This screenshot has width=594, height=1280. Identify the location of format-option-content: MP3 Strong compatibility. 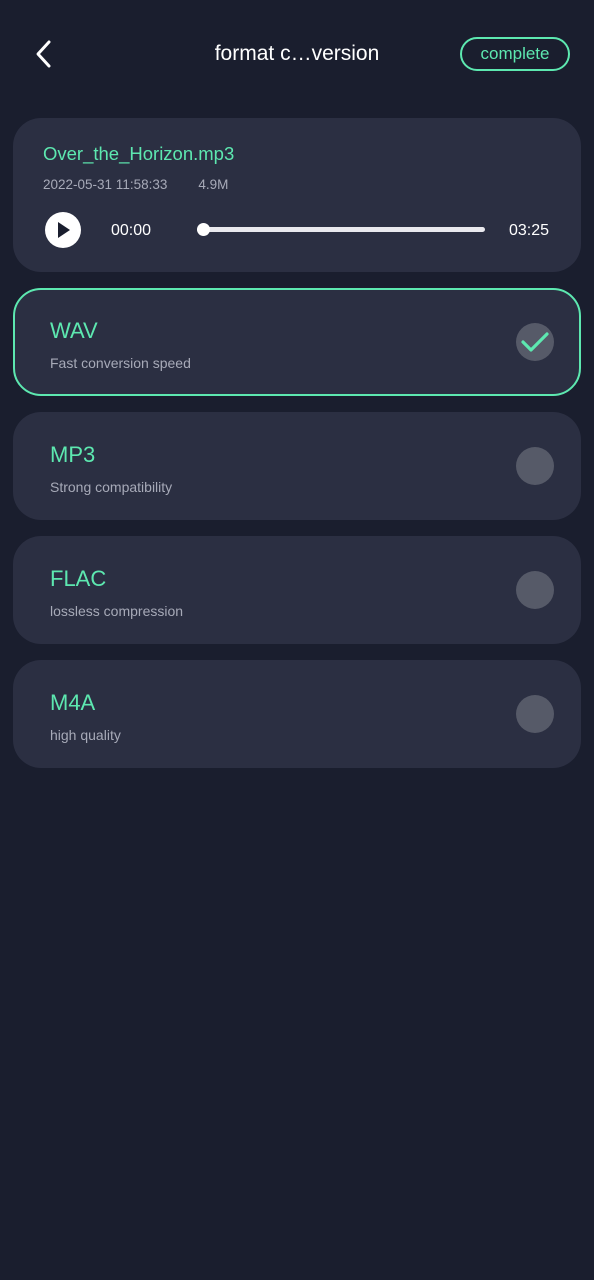
(297, 466).